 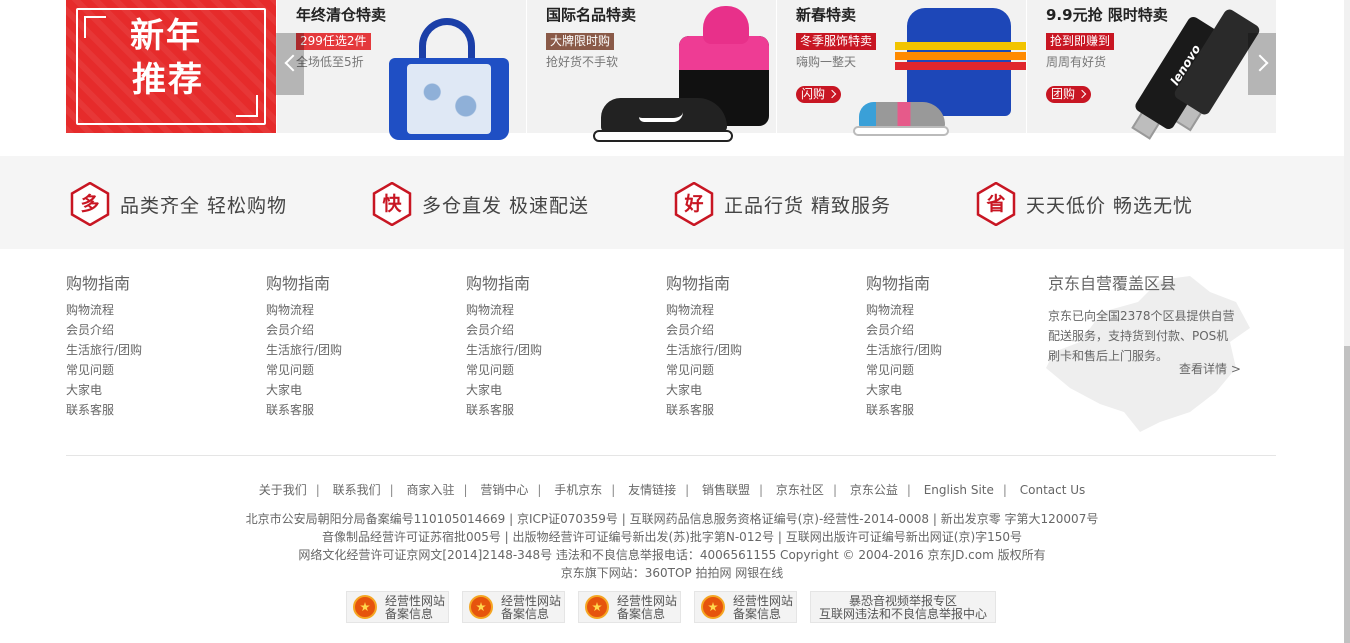 What do you see at coordinates (1084, 204) in the screenshot?
I see `service-item-savings: 省 天天低价 畅选无忧` at bounding box center [1084, 204].